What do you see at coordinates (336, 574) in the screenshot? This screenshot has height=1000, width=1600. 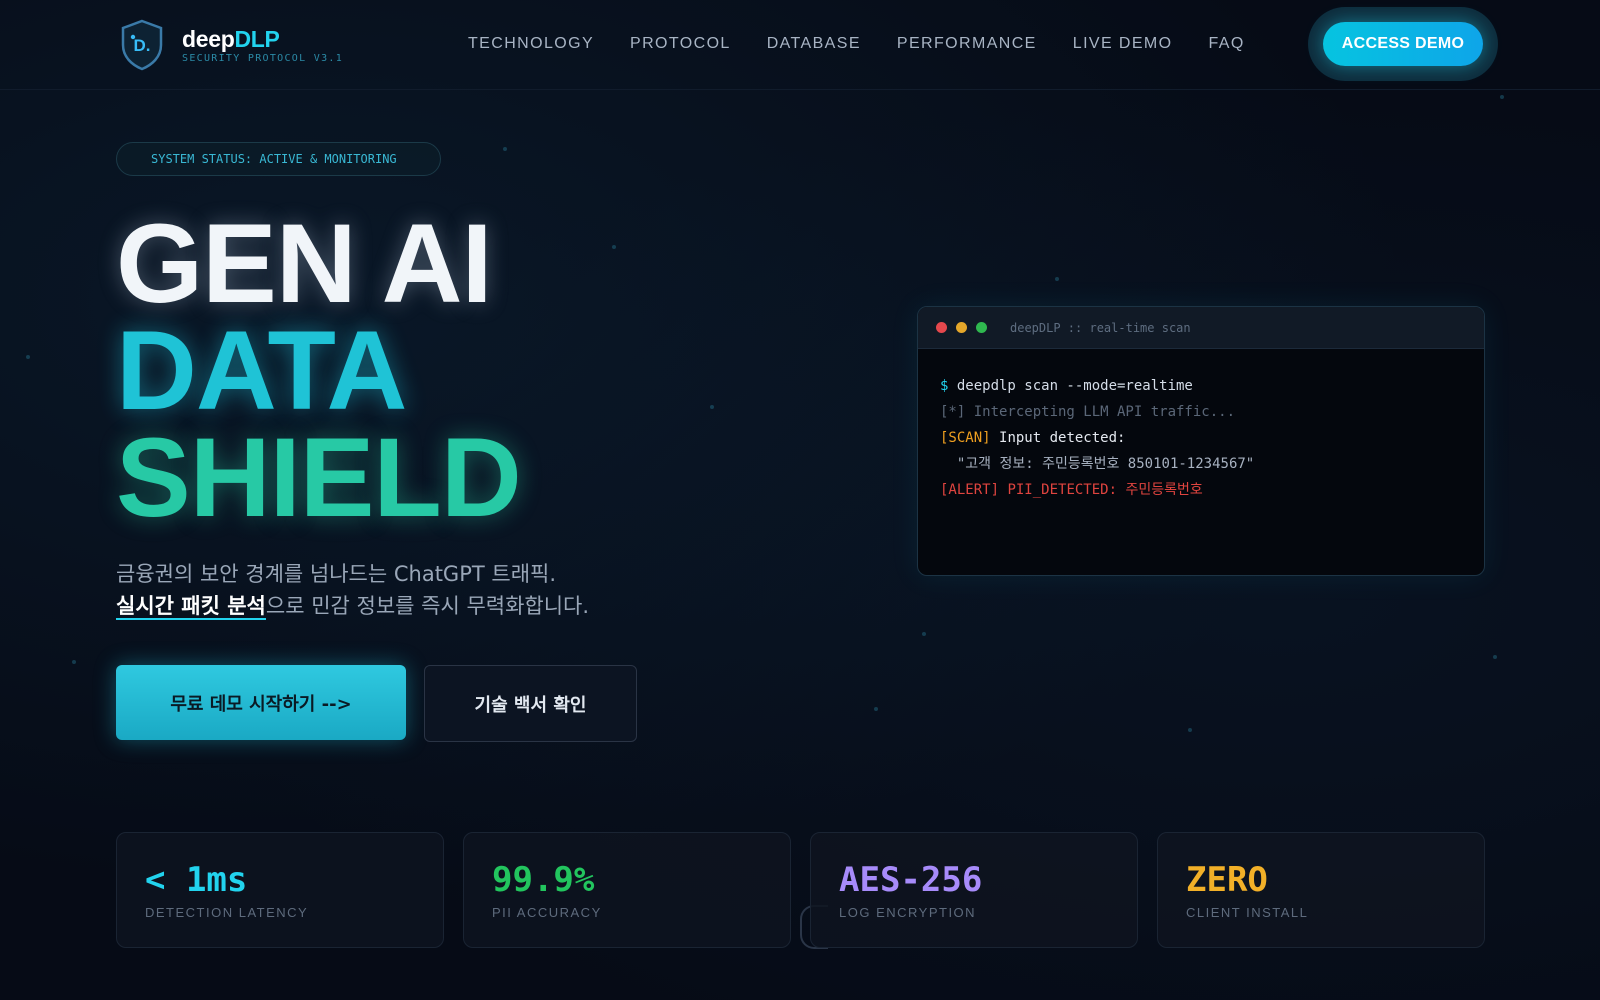 I see `description-line-1: 금융권의 보안 경계를 넘나드는 ChatGPT 트래픽.` at bounding box center [336, 574].